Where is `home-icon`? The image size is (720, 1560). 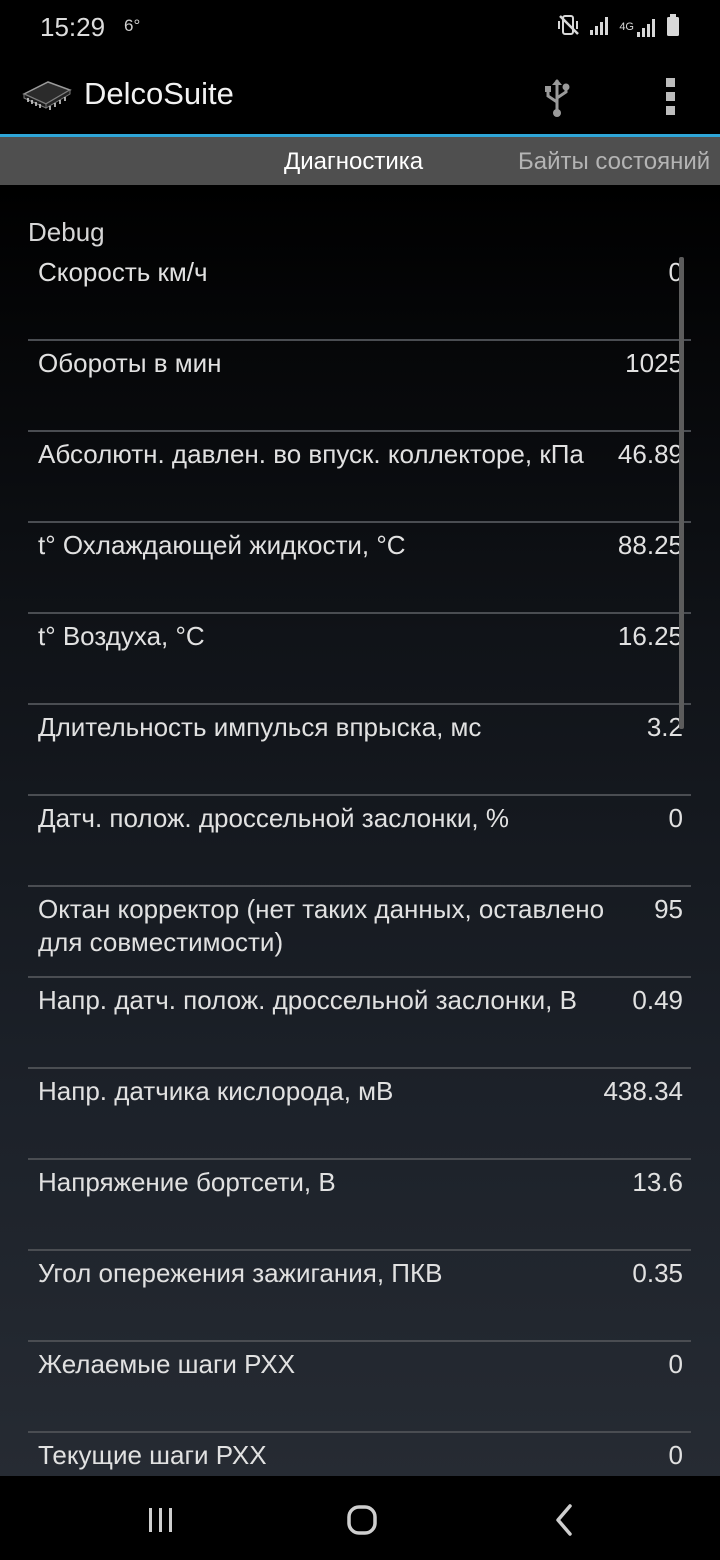
home-icon is located at coordinates (362, 1520).